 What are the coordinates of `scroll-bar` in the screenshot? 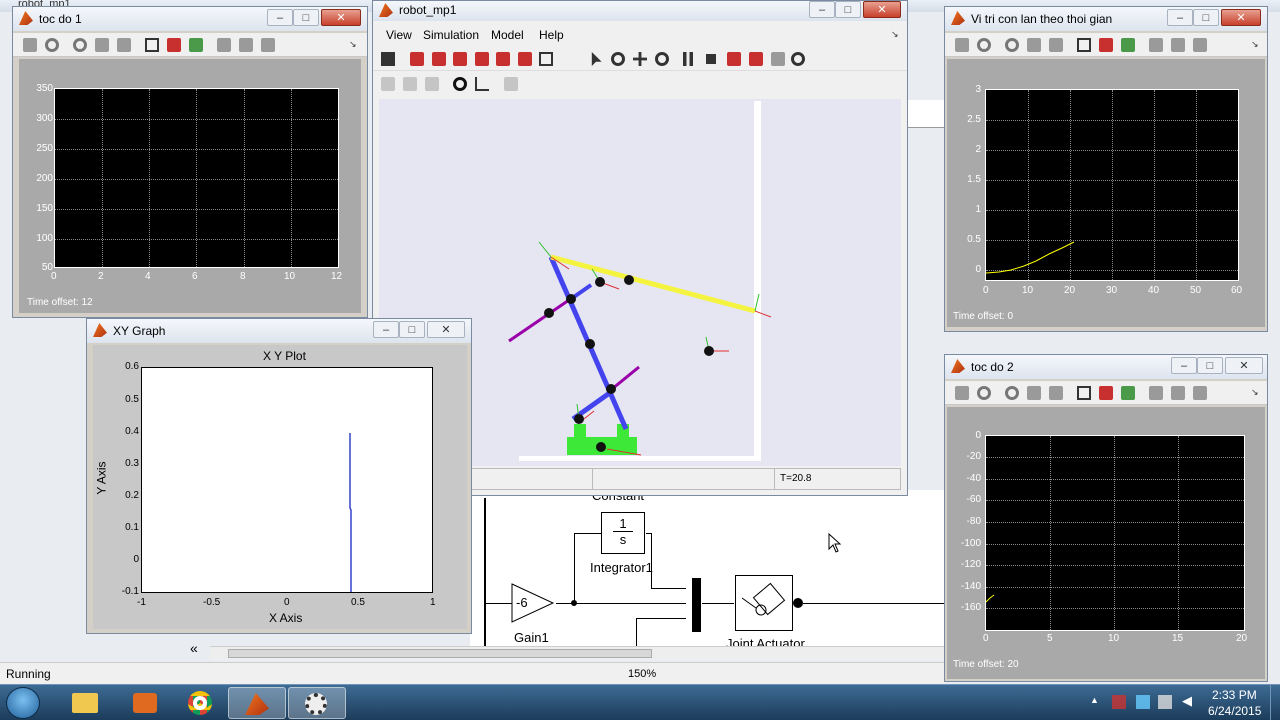 It's located at (578, 653).